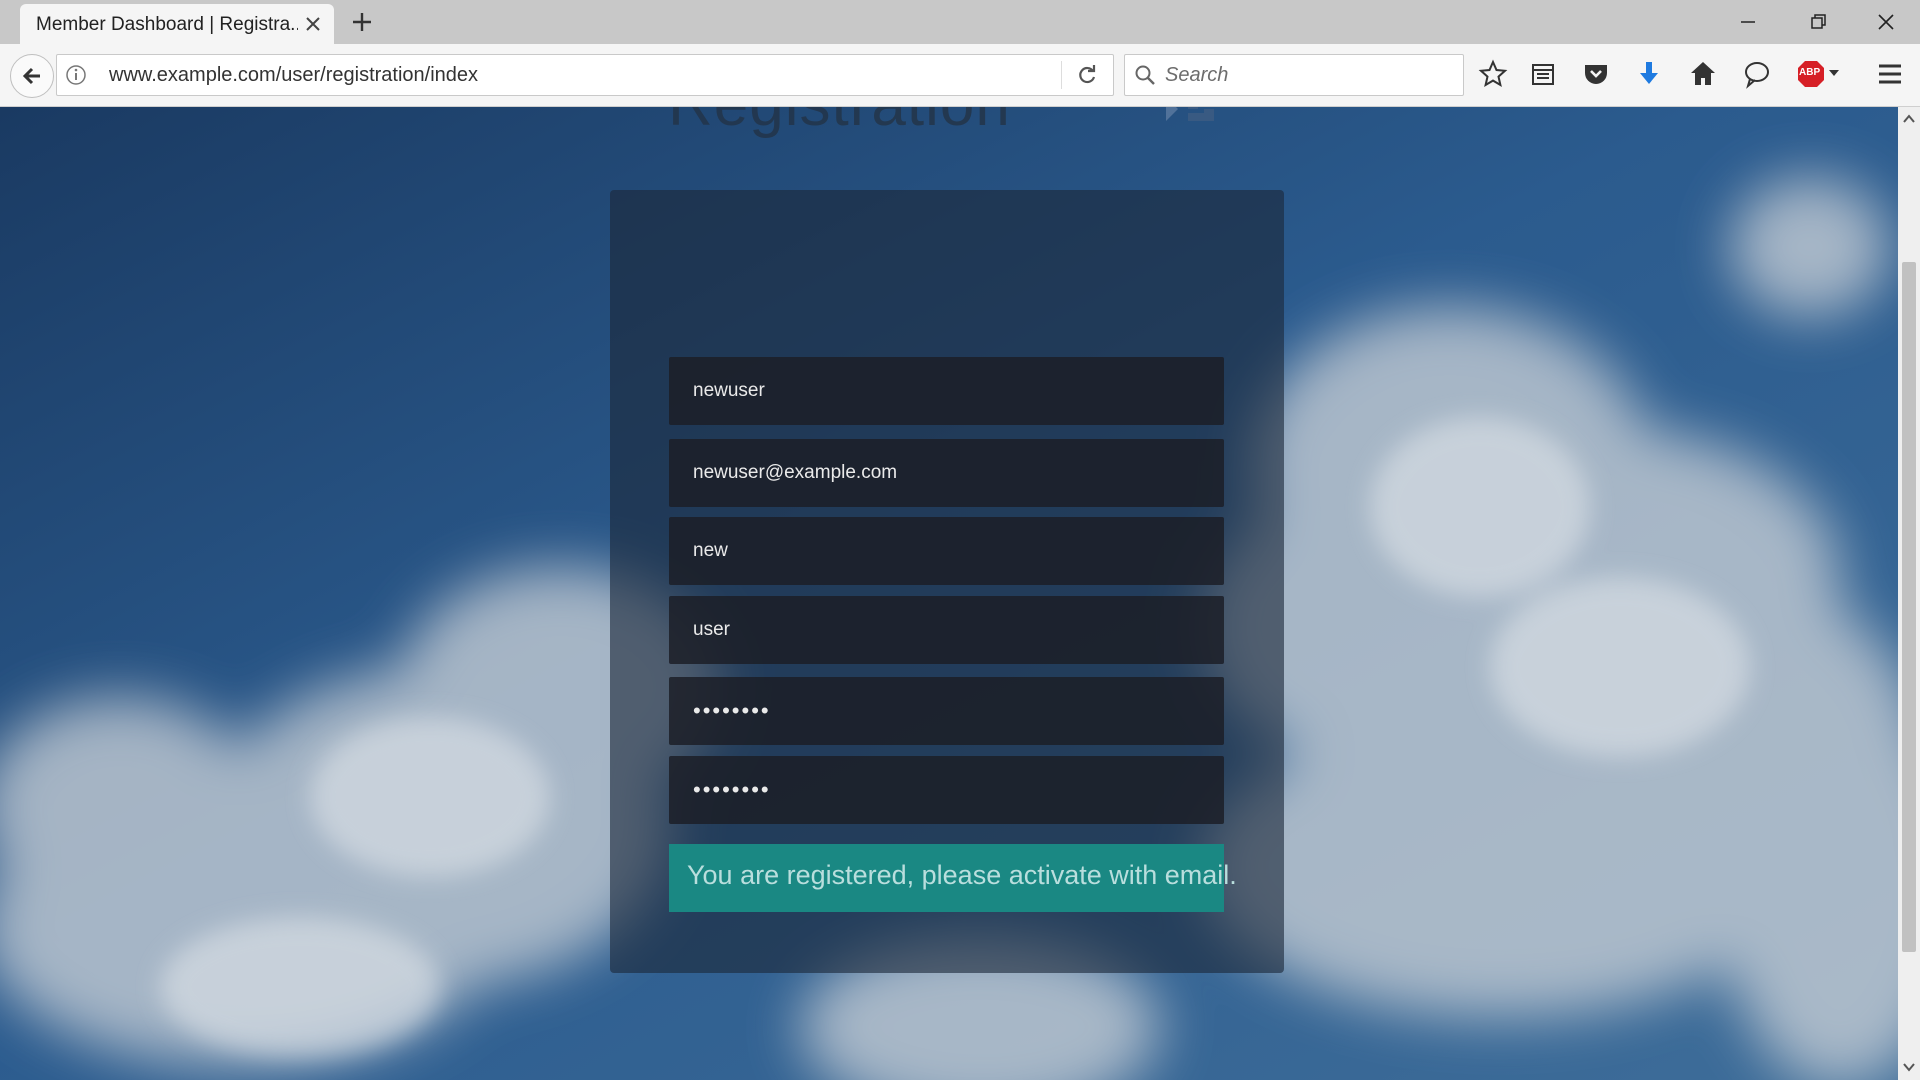 The image size is (1920, 1080). What do you see at coordinates (1596, 74) in the screenshot?
I see `pocket-icon` at bounding box center [1596, 74].